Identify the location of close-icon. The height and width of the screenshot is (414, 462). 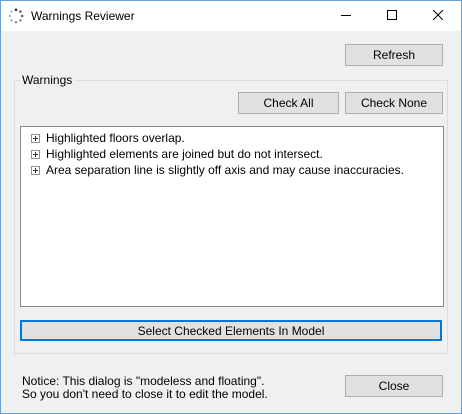
(438, 16).